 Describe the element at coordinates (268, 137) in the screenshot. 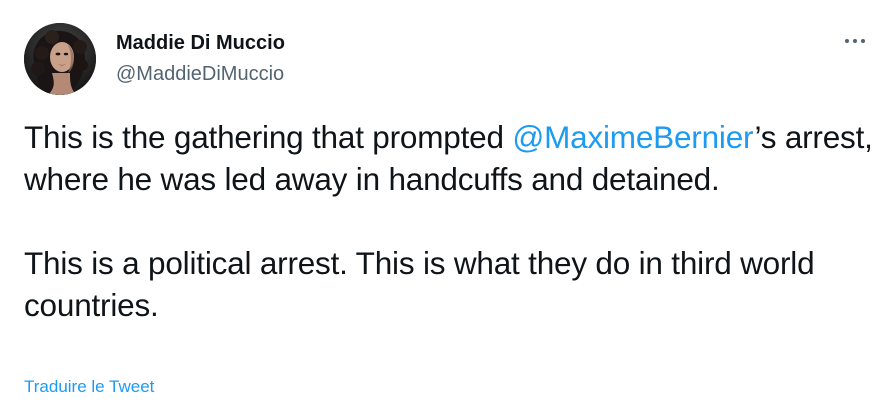

I see `tweet-text-segment: This is the gathering that prompted` at that location.